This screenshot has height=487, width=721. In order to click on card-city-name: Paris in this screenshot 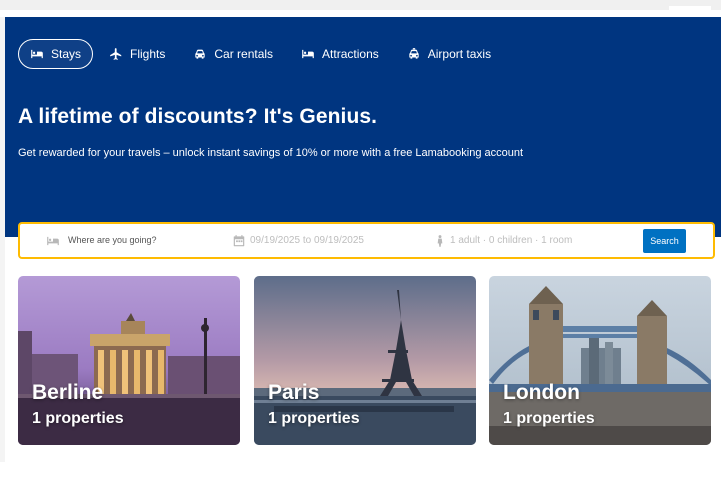, I will do `click(294, 392)`.